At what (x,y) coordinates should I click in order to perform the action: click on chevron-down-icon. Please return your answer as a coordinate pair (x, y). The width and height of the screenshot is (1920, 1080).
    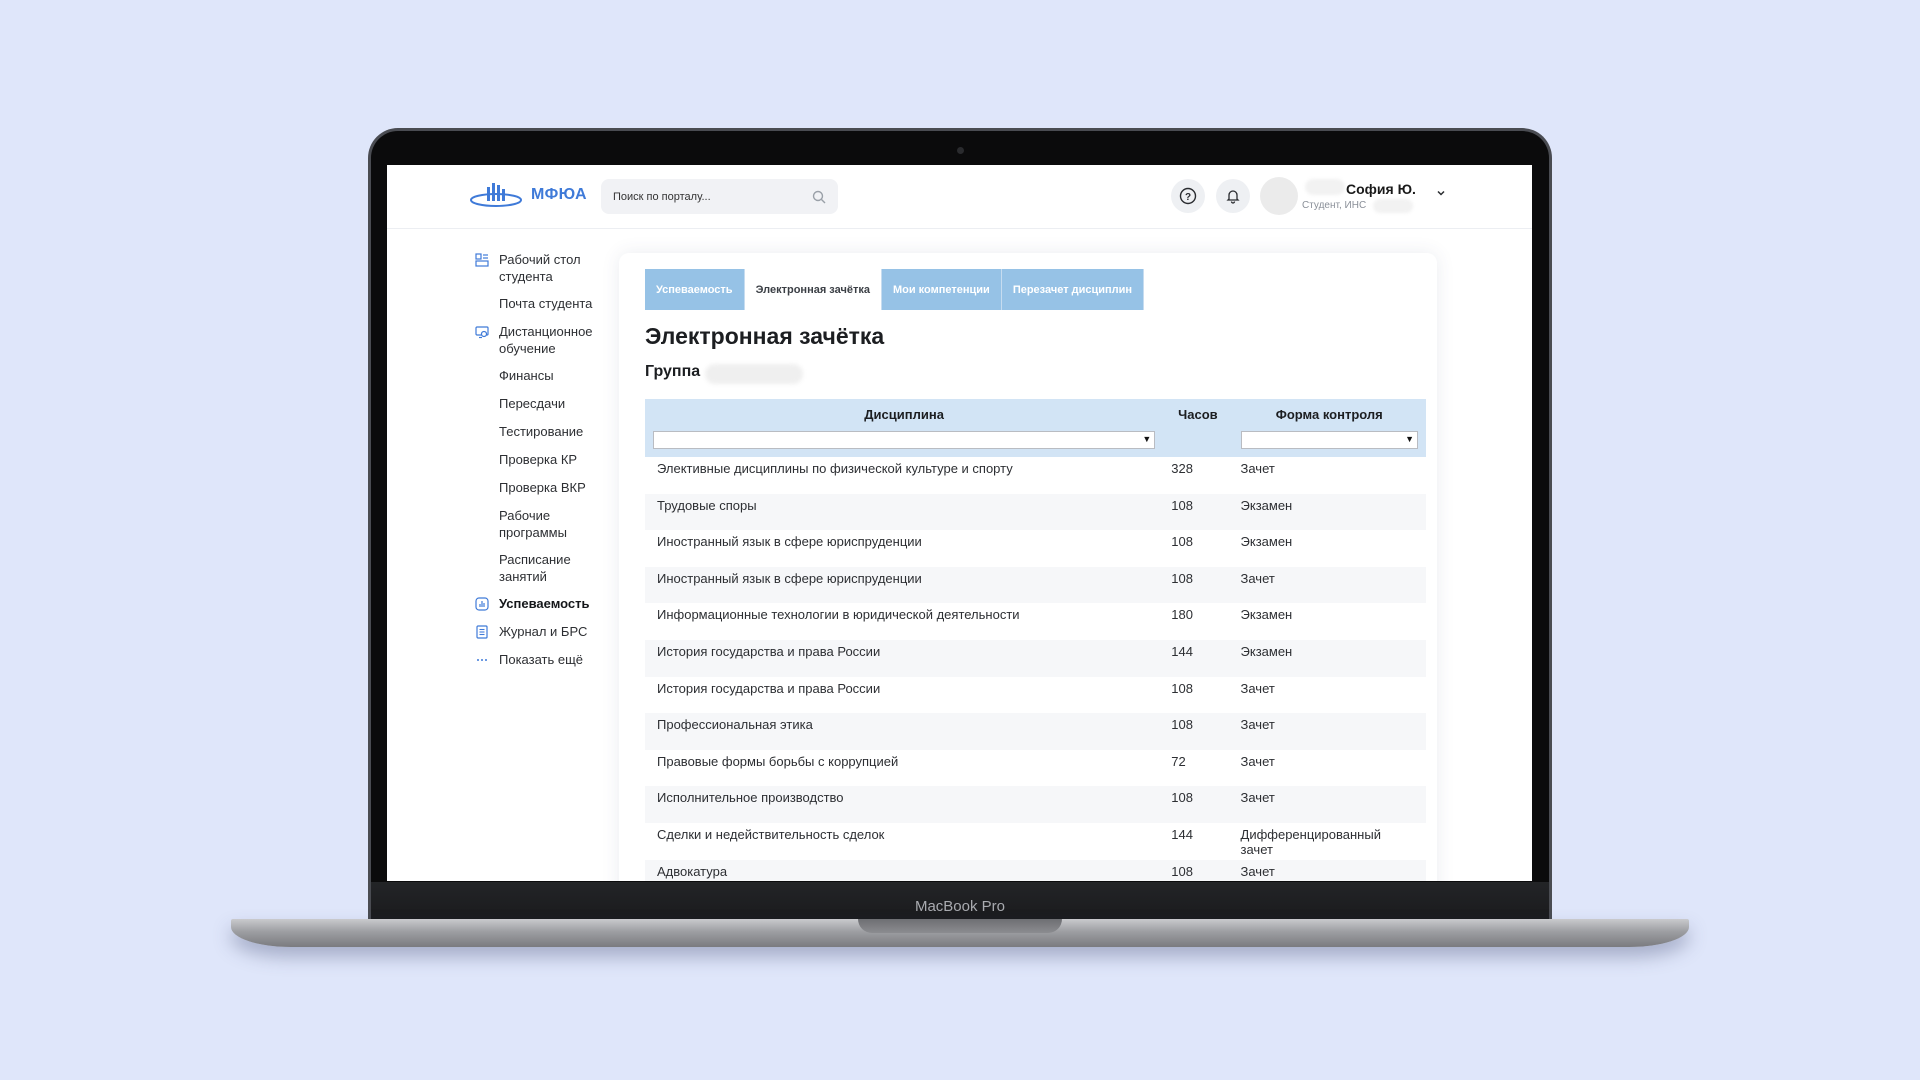
    Looking at the image, I should click on (1441, 193).